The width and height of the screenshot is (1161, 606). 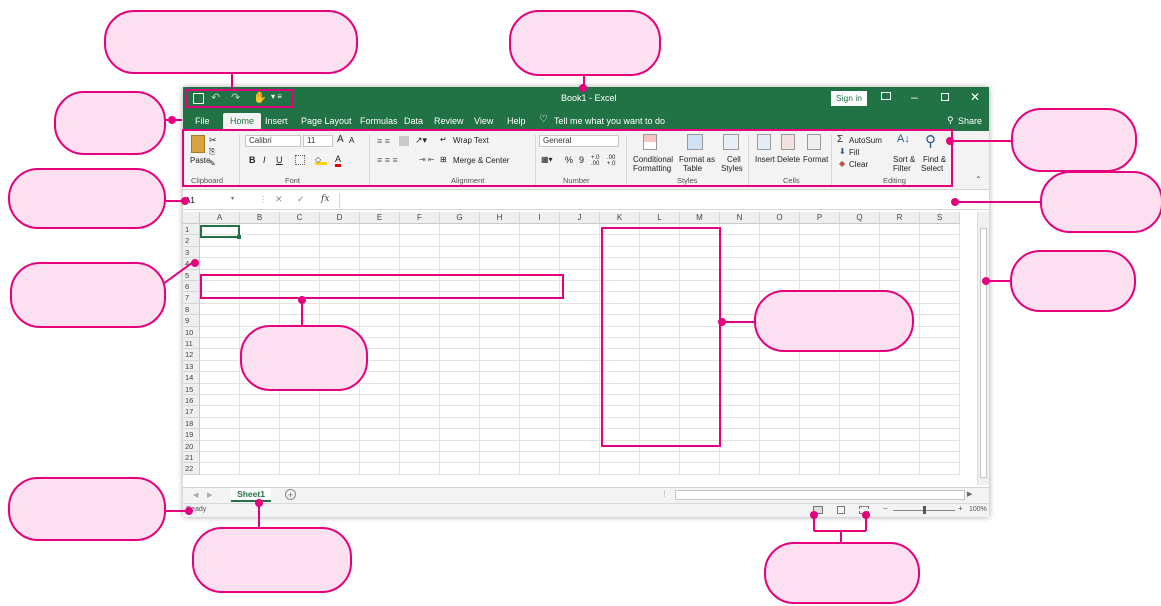 I want to click on row-header-16: 16, so click(x=191, y=401).